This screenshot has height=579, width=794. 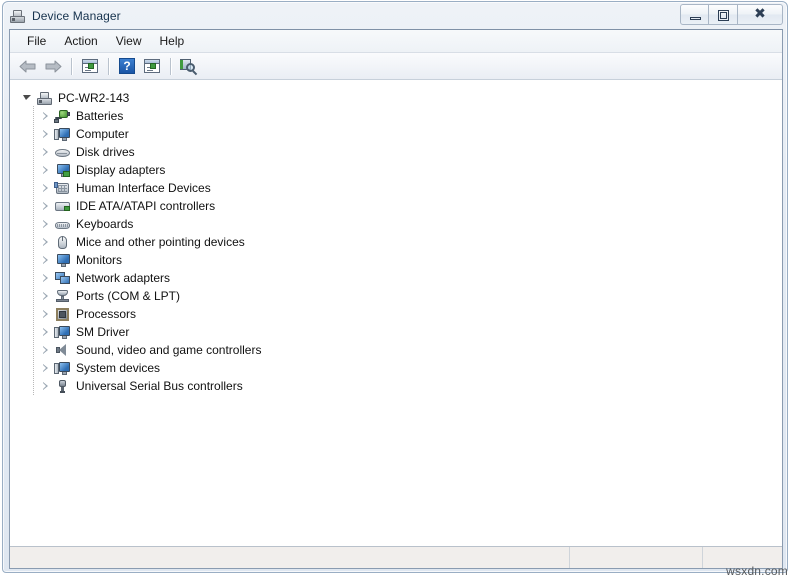 What do you see at coordinates (128, 296) in the screenshot?
I see `tree-item-label: Ports (COM & LPT)` at bounding box center [128, 296].